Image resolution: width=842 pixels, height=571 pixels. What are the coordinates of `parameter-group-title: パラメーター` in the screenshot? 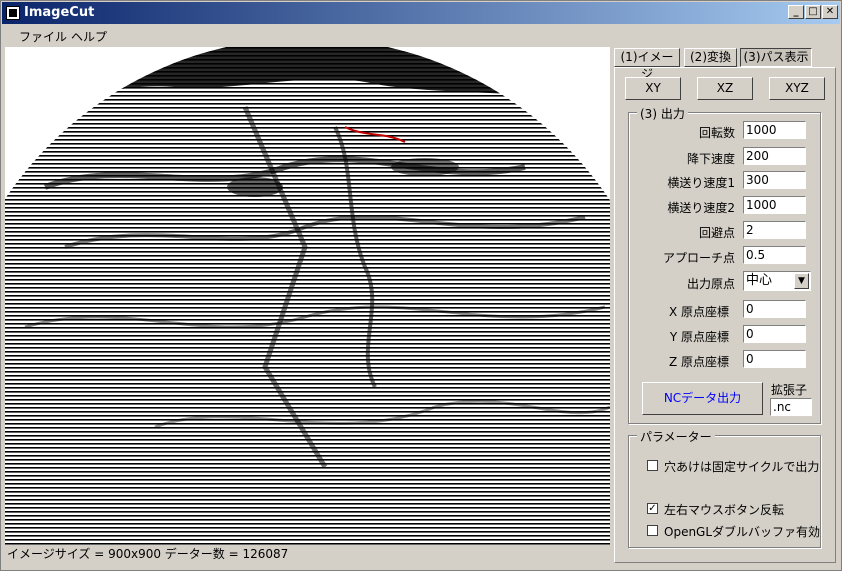 It's located at (676, 436).